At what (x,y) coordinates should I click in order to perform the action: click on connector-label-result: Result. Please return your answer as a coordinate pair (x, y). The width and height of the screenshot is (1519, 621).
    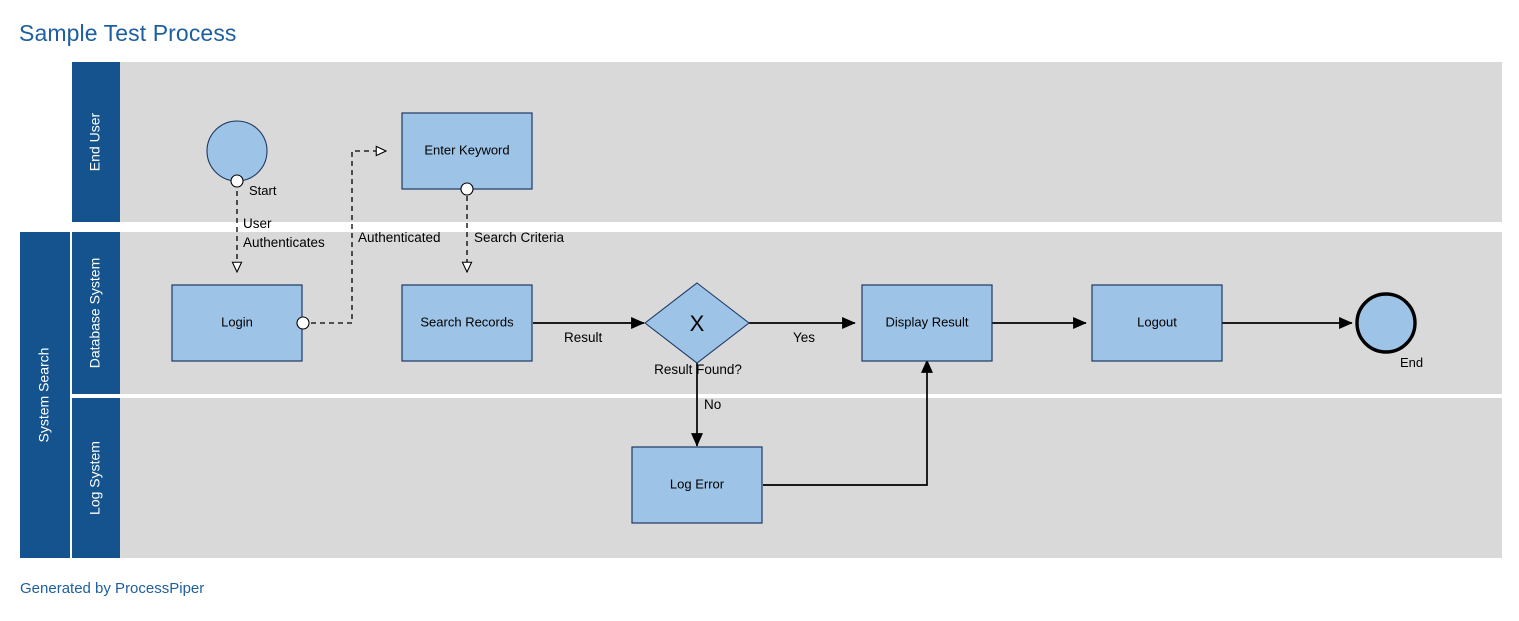
    Looking at the image, I should click on (583, 337).